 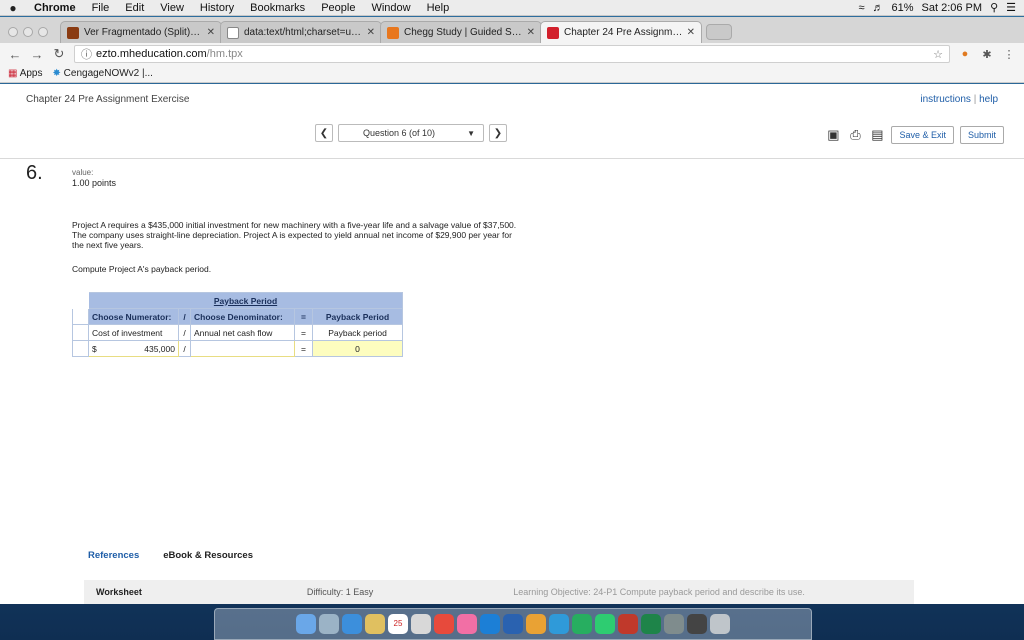 What do you see at coordinates (938, 54) in the screenshot?
I see `bookmark-star-icon: ☆` at bounding box center [938, 54].